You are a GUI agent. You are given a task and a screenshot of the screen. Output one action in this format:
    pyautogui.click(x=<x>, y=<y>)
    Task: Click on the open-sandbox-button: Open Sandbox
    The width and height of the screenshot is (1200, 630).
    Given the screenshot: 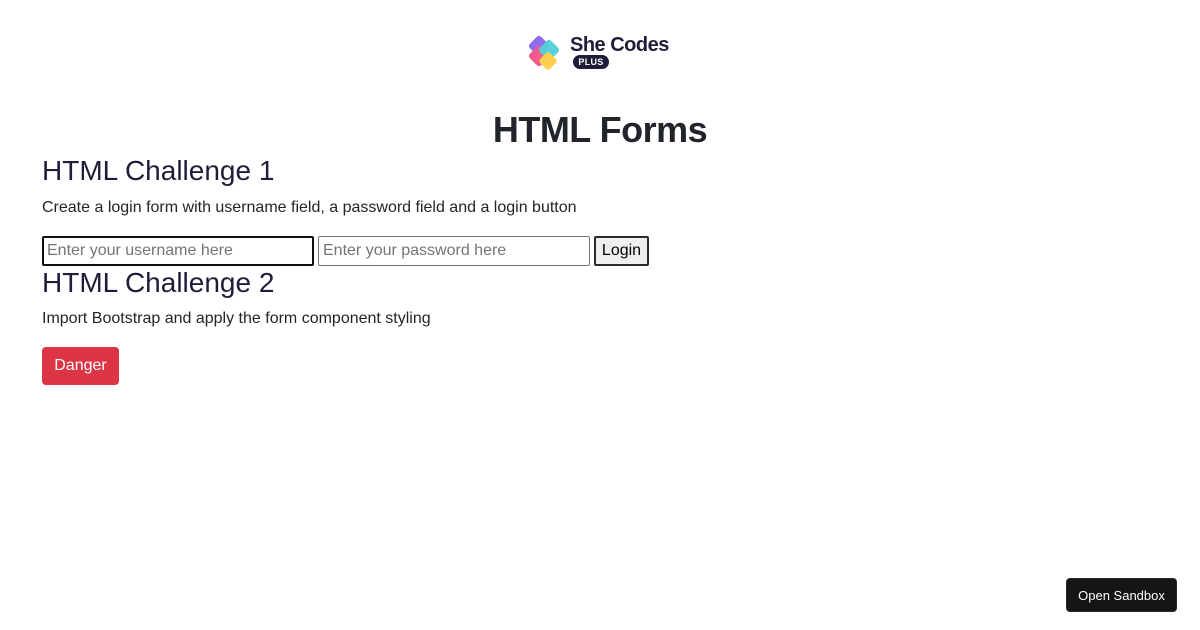 What is the action you would take?
    pyautogui.click(x=1121, y=595)
    